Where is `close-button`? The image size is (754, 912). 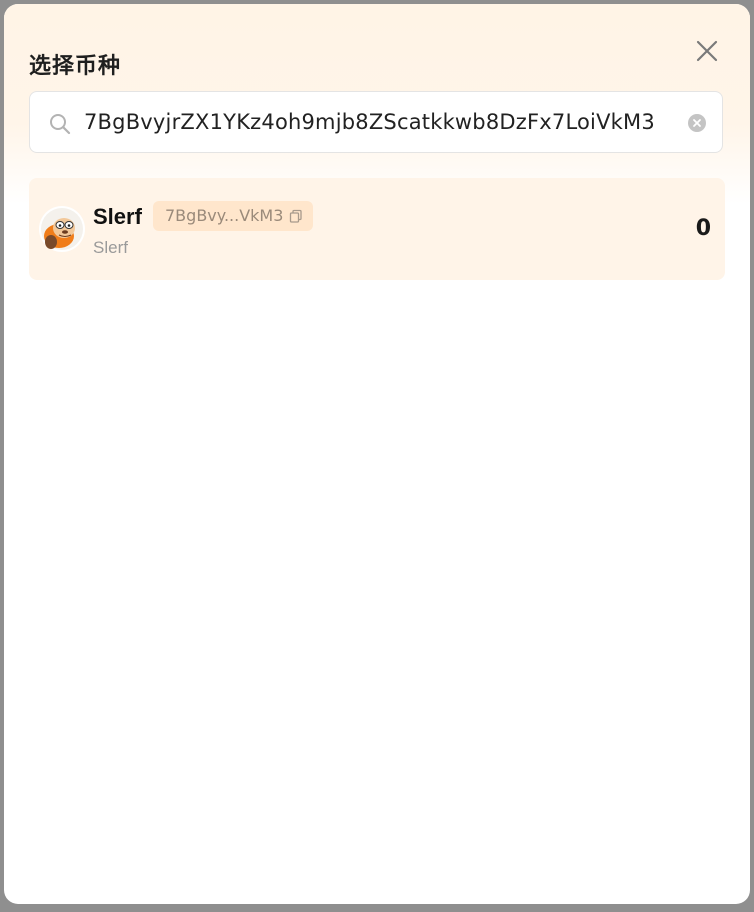 close-button is located at coordinates (707, 51).